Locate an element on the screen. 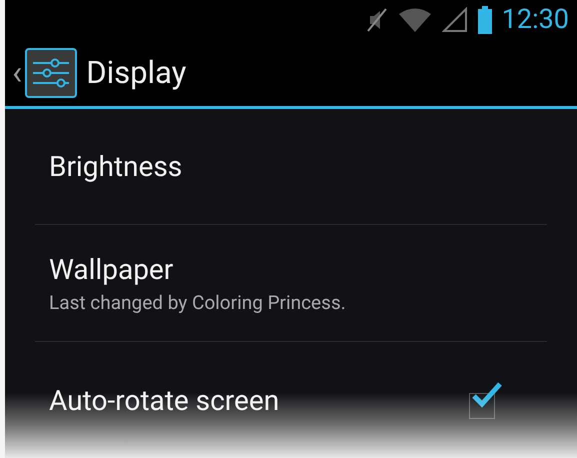 This screenshot has width=577, height=458. wifi-icon is located at coordinates (415, 19).